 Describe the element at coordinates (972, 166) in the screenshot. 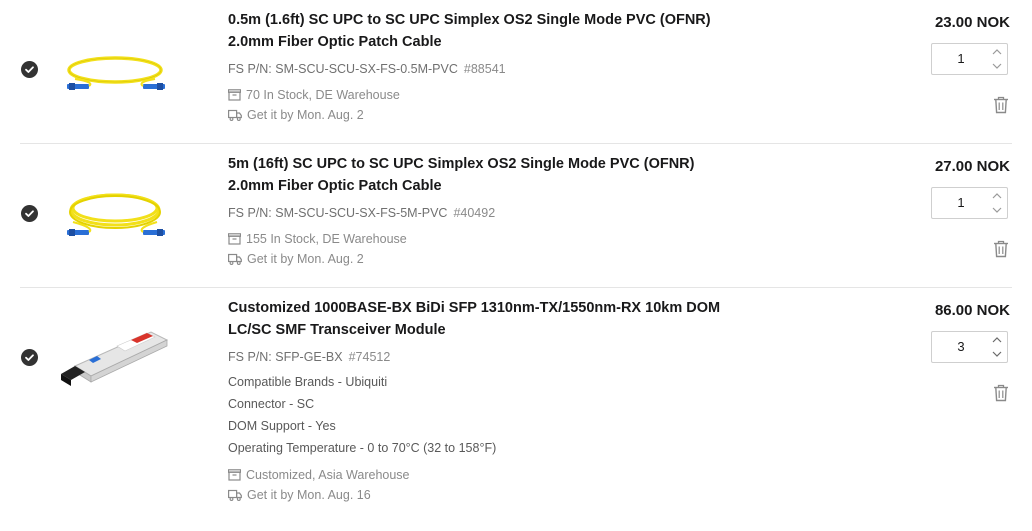

I see `item-price: 27.00 NOK` at that location.